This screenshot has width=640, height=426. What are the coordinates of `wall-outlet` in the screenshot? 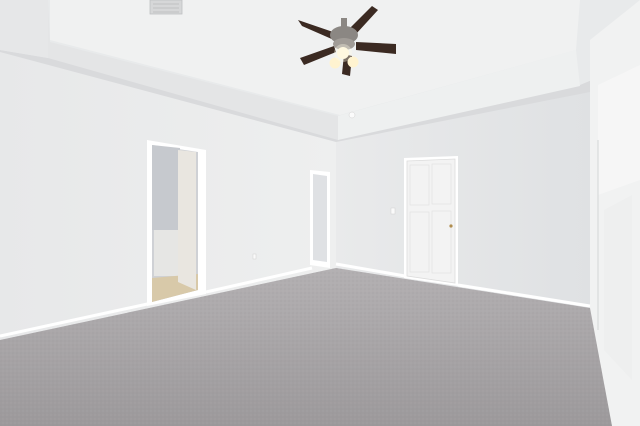 It's located at (254, 256).